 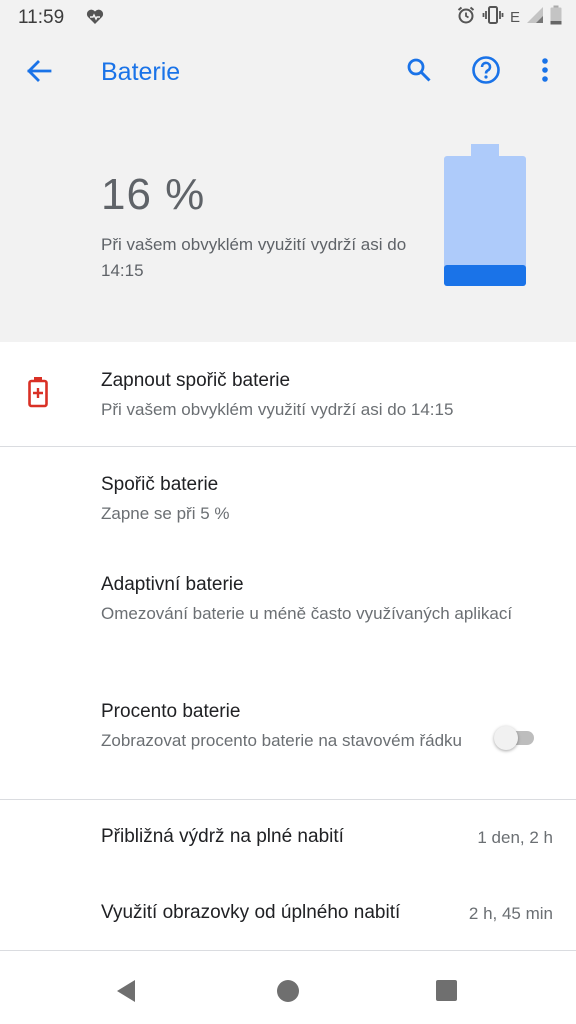 I want to click on screen-usage-title: Využití obrazovky od úplného nabití, so click(x=251, y=912).